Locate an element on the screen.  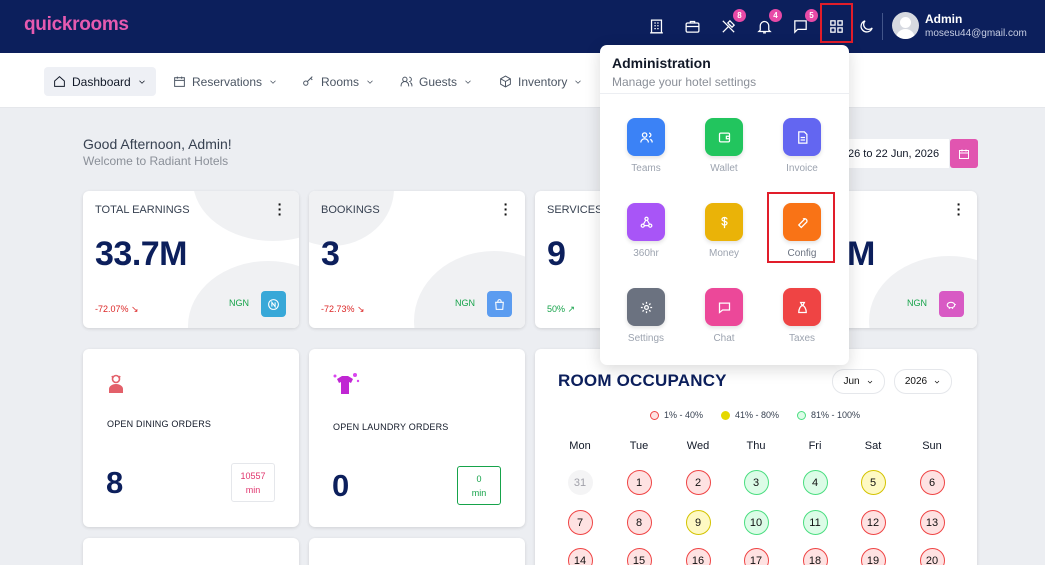
calendar-icon is located at coordinates (964, 154).